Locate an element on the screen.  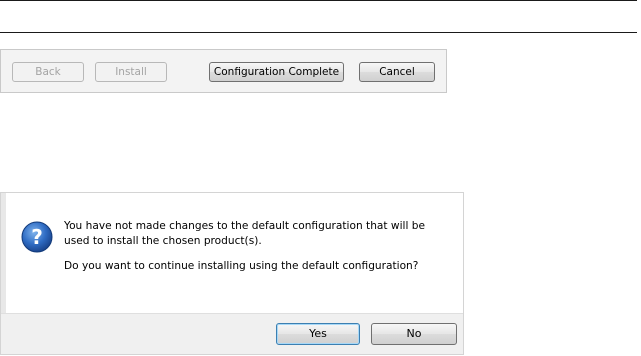
yes-button: Yes is located at coordinates (318, 334).